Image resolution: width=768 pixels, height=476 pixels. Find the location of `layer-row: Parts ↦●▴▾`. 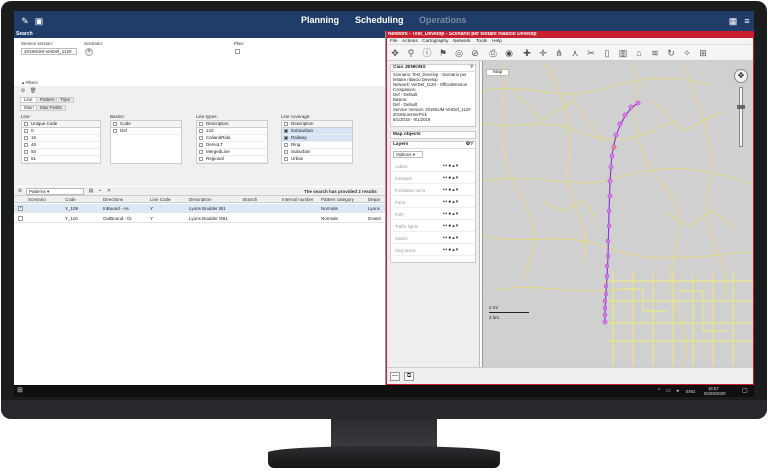

layer-row: Parts ↦●▴▾ is located at coordinates (434, 202).